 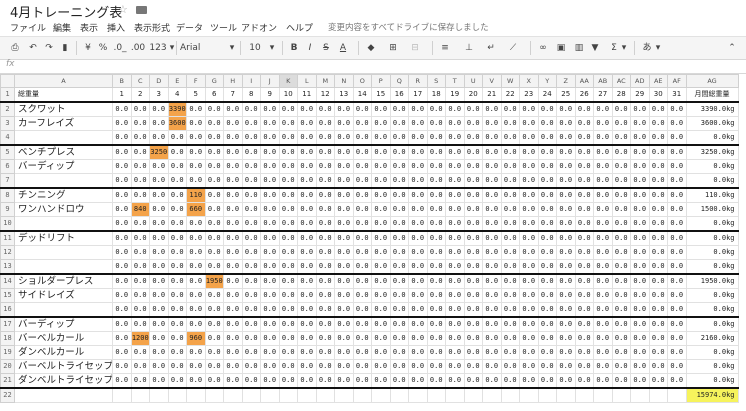 What do you see at coordinates (28, 27) in the screenshot?
I see `menu-file: ファイル` at bounding box center [28, 27].